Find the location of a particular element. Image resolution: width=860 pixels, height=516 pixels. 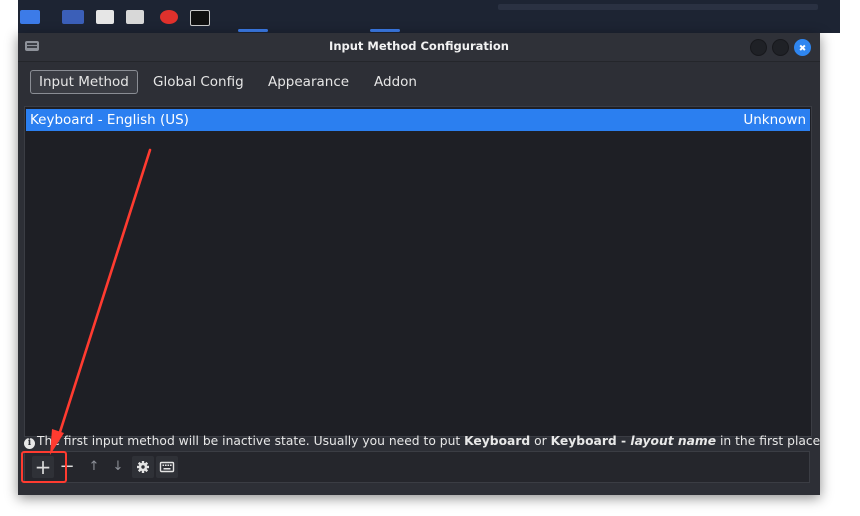

arrow-down-icon: ↓ is located at coordinates (118, 466).